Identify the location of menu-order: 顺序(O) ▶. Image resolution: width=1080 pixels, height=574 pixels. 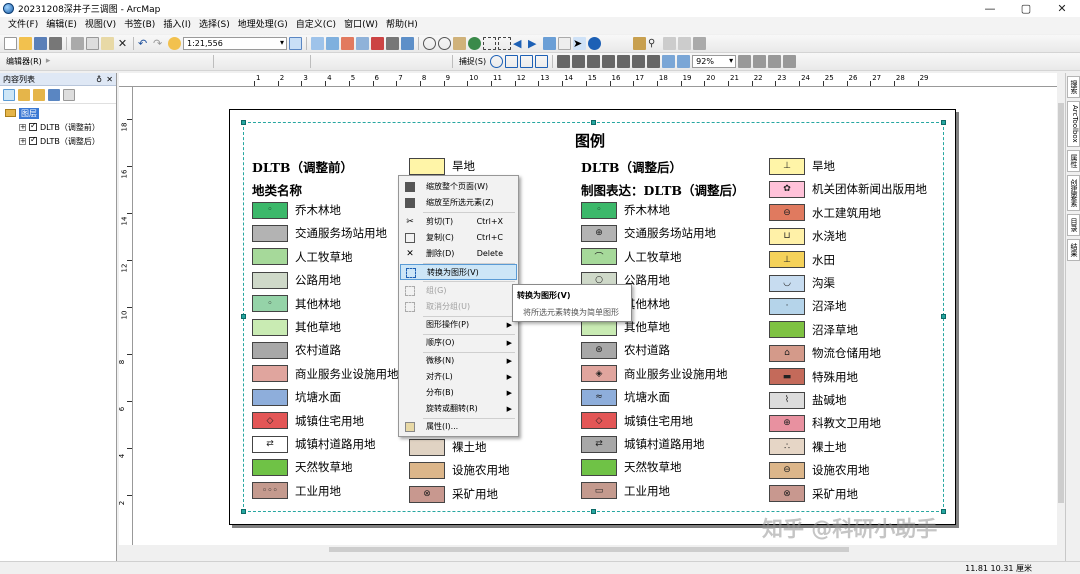
(458, 343).